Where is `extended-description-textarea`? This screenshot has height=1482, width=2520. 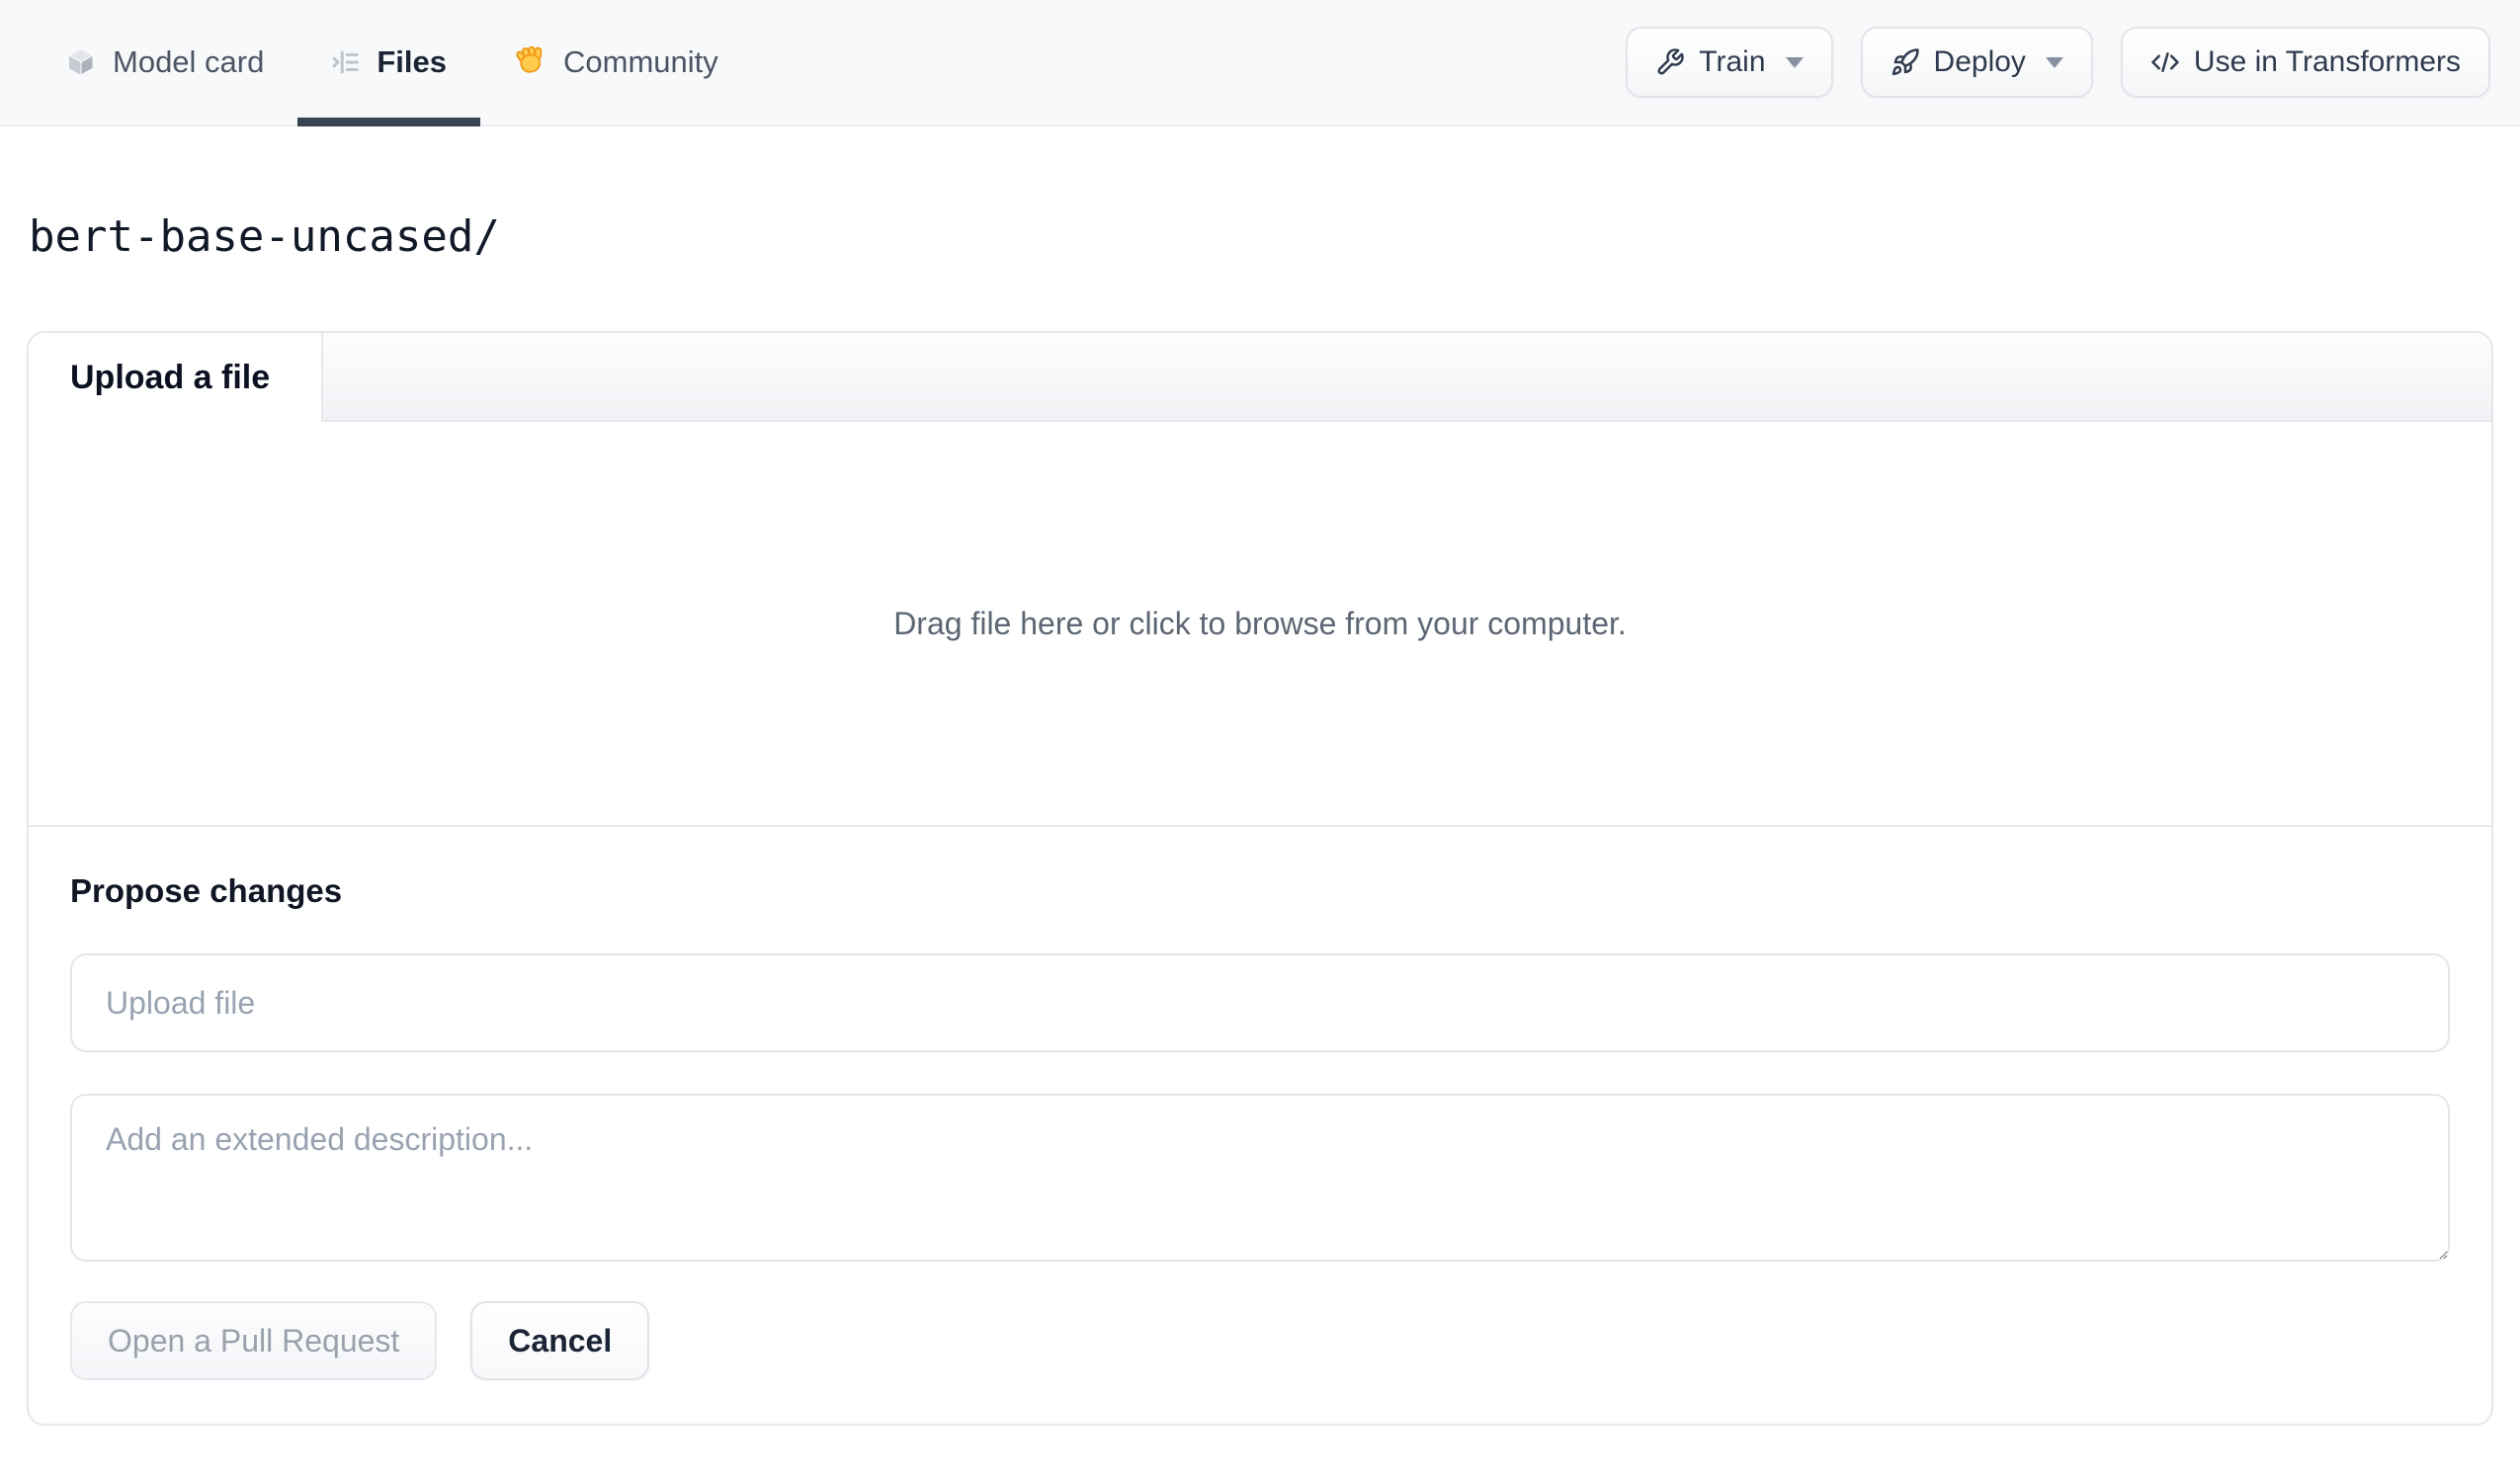
extended-description-textarea is located at coordinates (1260, 1178).